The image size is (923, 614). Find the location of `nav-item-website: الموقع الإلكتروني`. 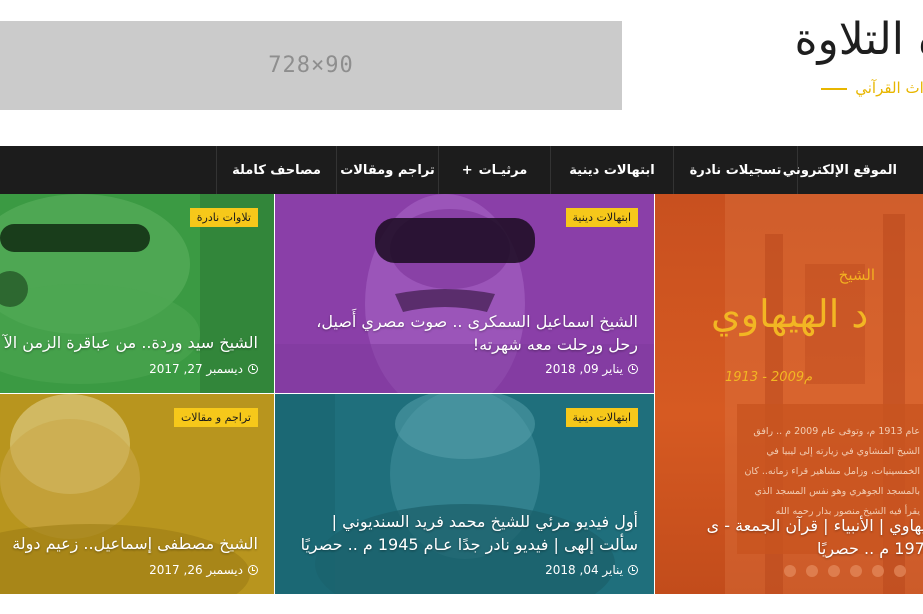

nav-item-website: الموقع الإلكتروني is located at coordinates (853, 170).